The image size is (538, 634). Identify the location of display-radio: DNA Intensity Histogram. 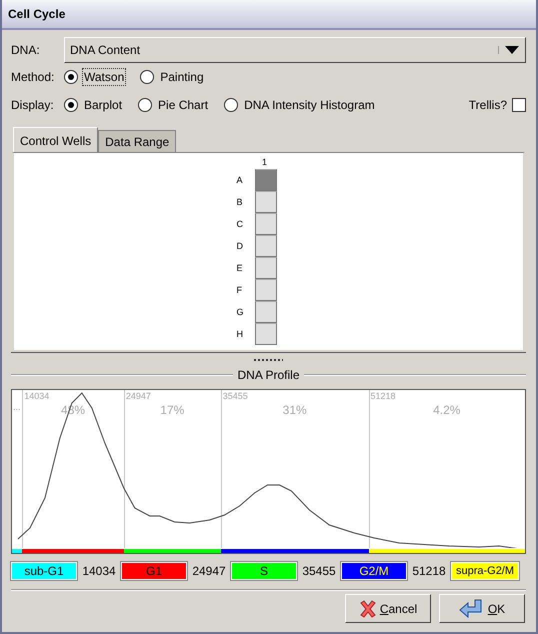
(300, 105).